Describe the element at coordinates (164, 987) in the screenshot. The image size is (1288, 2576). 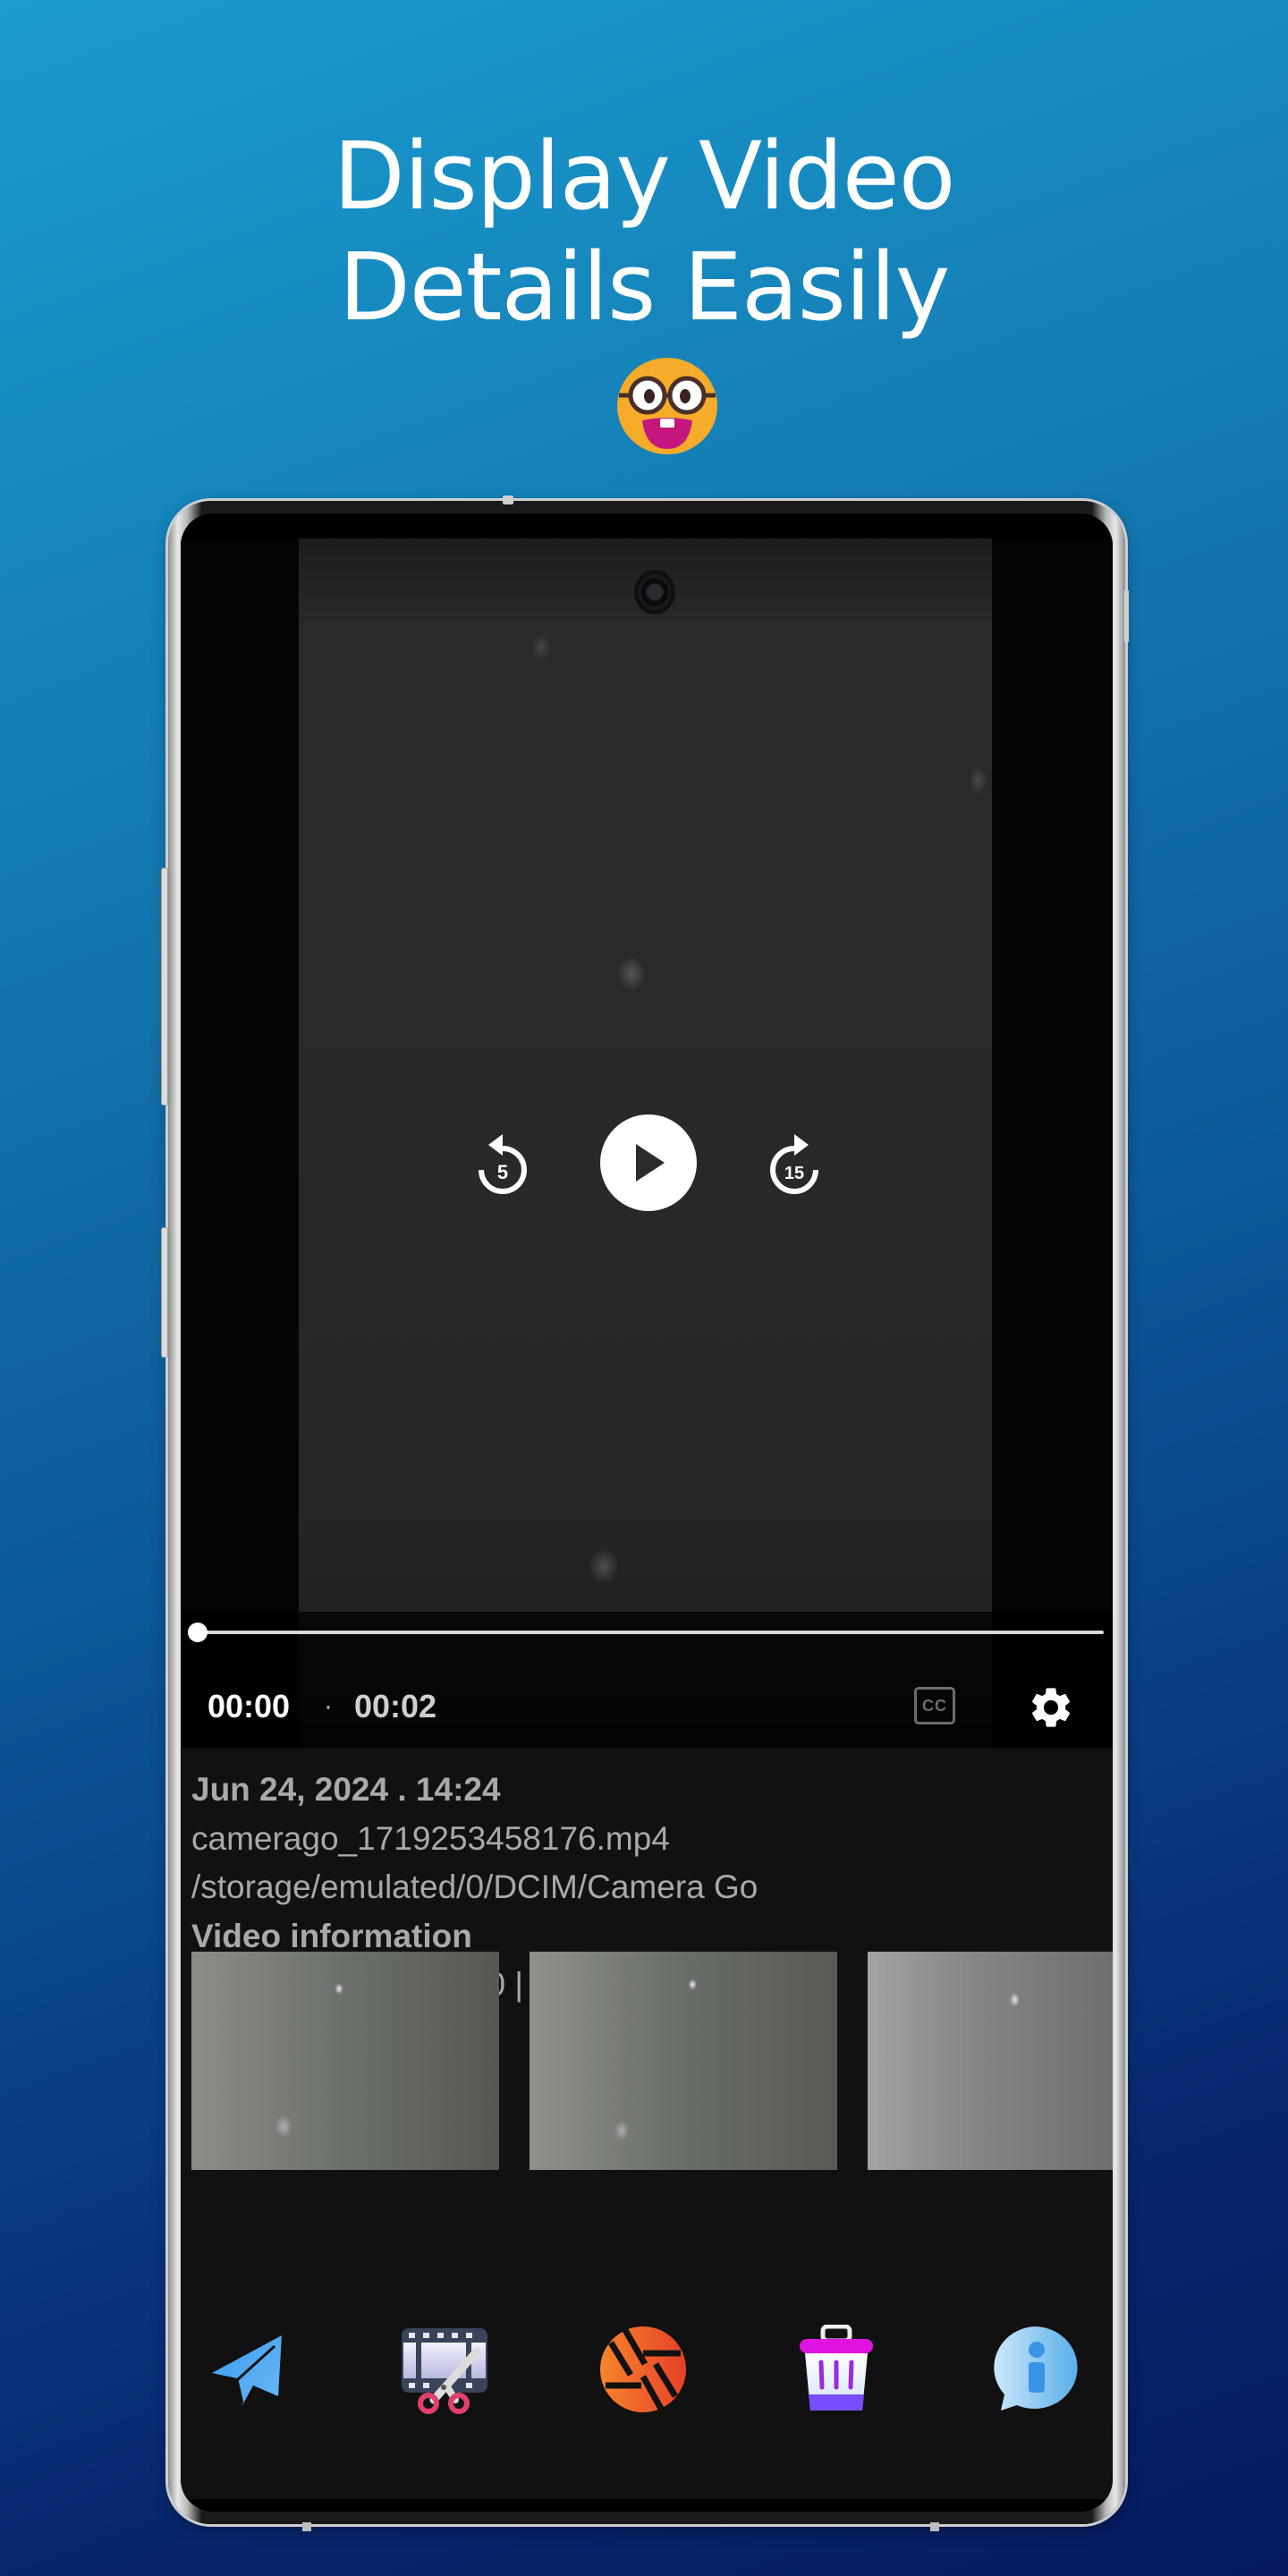
I see `volume-button` at that location.